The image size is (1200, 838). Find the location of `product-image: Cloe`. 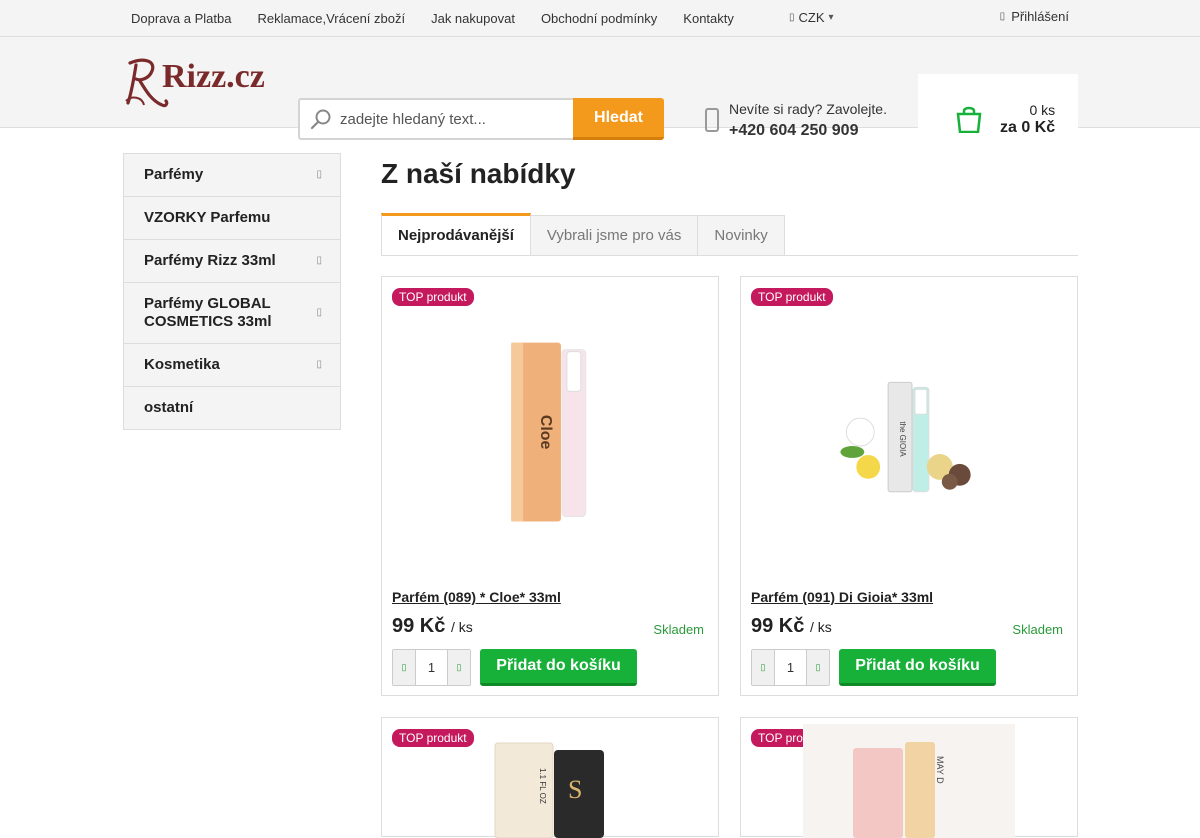

product-image: Cloe is located at coordinates (550, 447).